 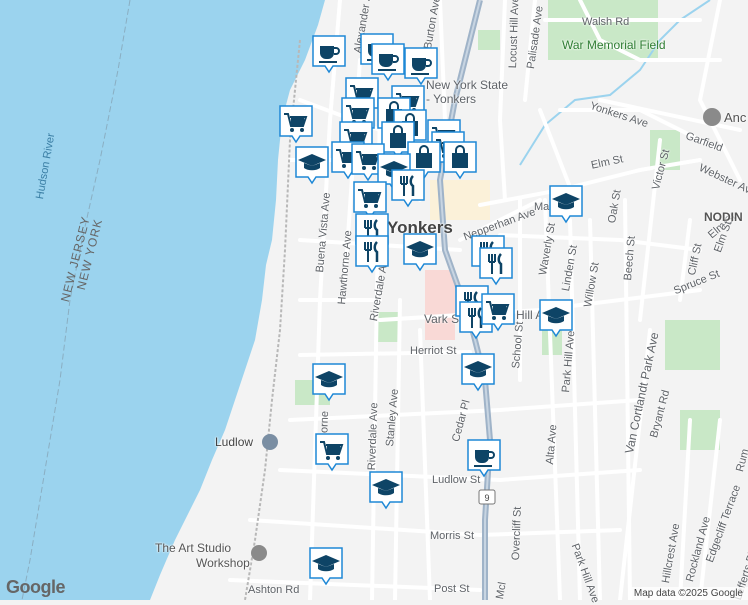 What do you see at coordinates (193, 548) in the screenshot?
I see `art-studio-label-1: The Art Studio` at bounding box center [193, 548].